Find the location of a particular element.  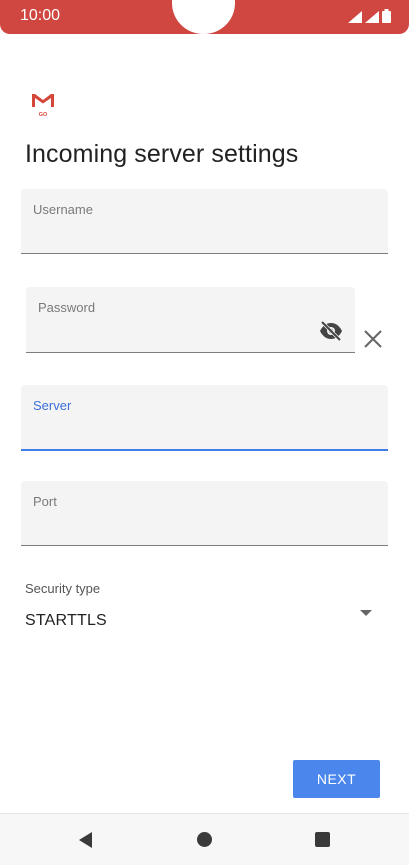

username-underline is located at coordinates (204, 253).